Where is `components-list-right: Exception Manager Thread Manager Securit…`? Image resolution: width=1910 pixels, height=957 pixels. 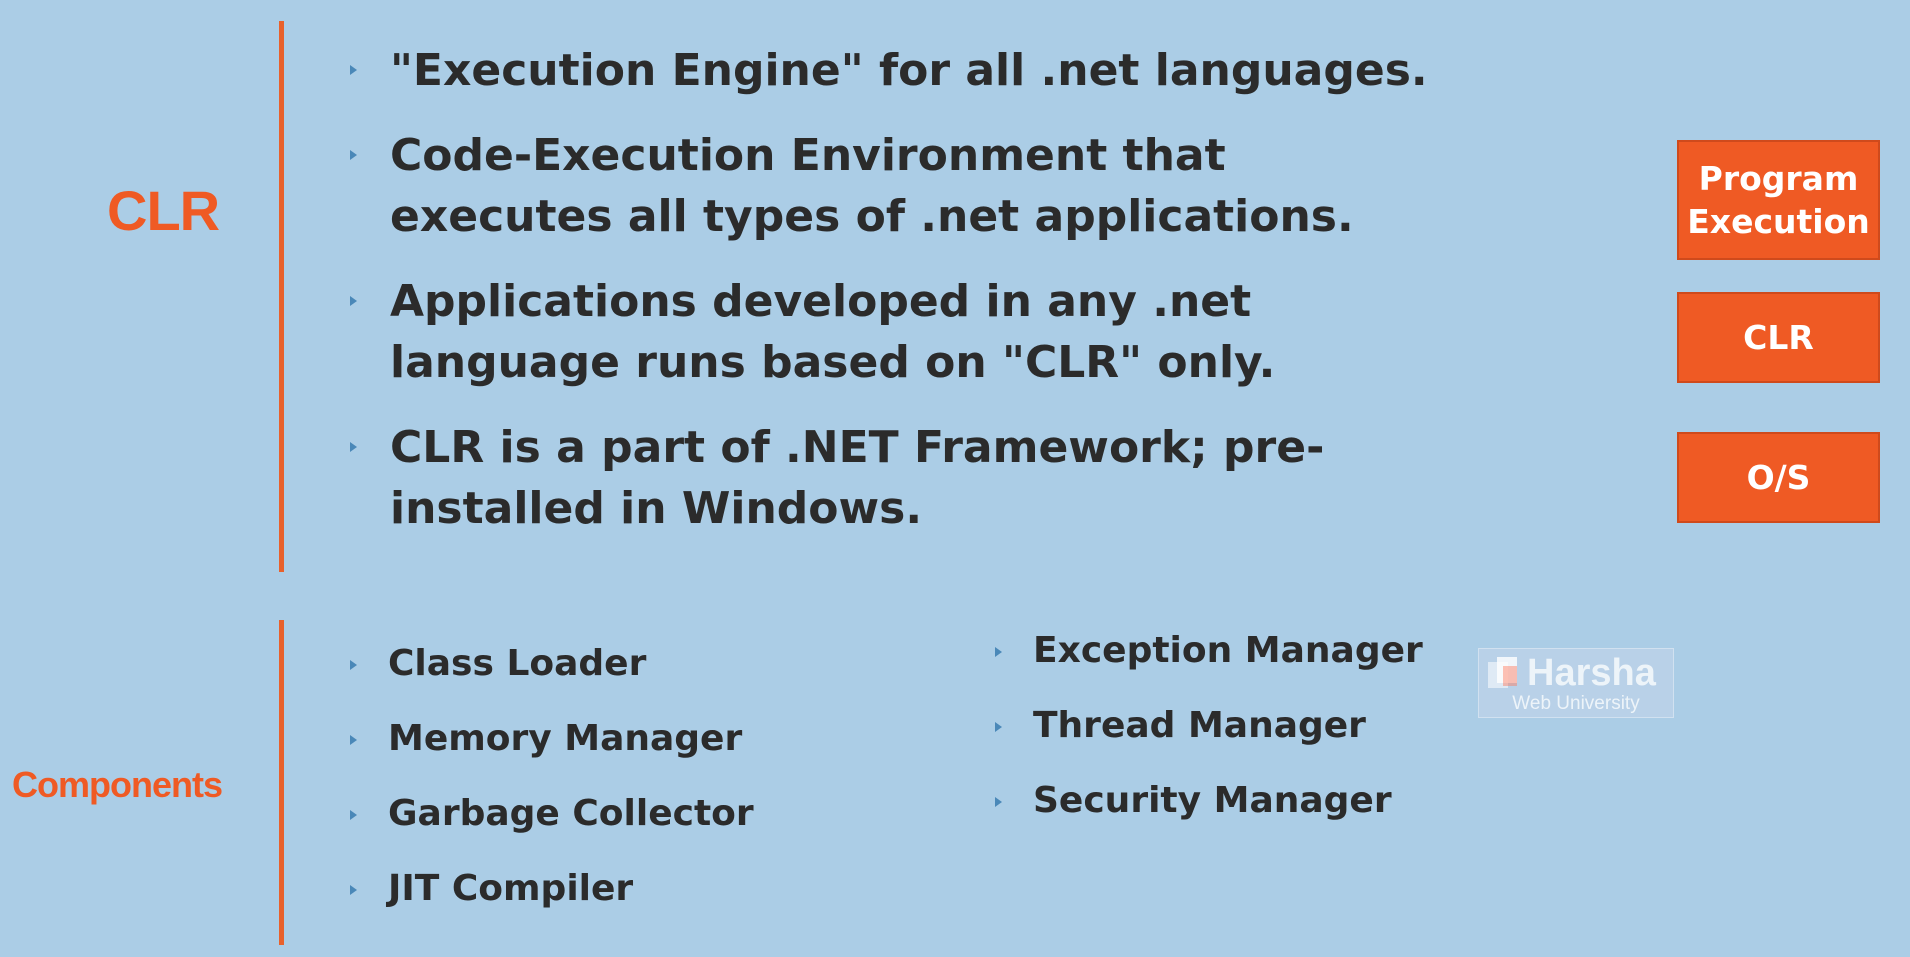 components-list-right: Exception Manager Thread Manager Securit… is located at coordinates (1209, 742).